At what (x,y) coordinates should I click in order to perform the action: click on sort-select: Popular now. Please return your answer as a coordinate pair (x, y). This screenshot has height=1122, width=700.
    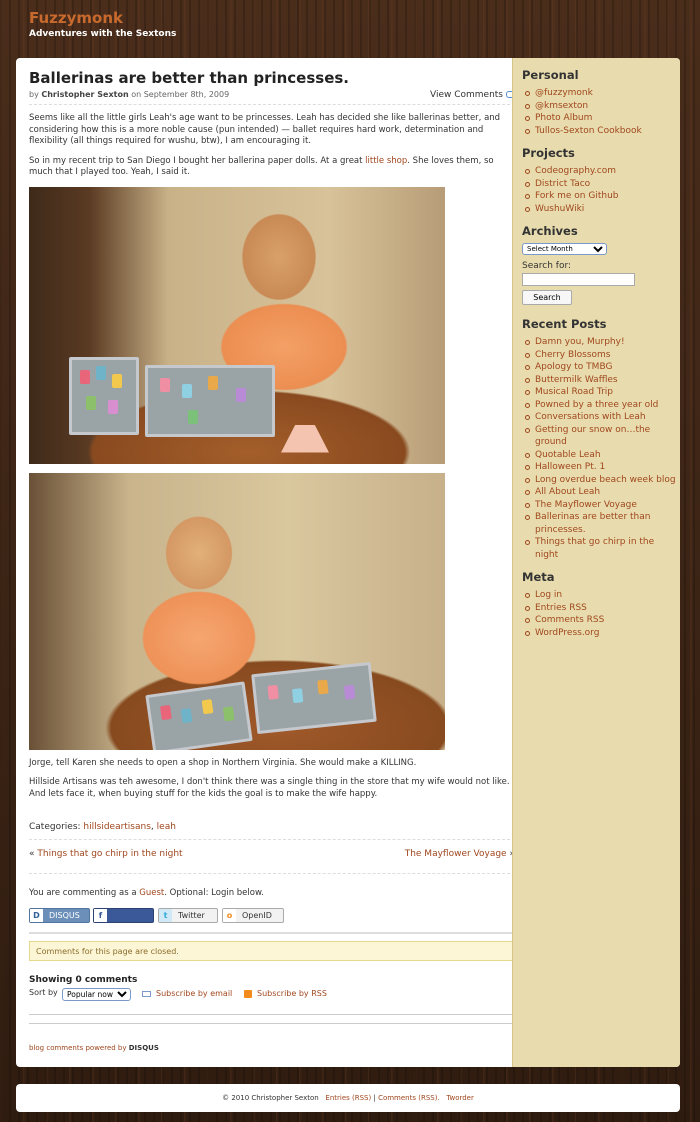
    Looking at the image, I should click on (96, 994).